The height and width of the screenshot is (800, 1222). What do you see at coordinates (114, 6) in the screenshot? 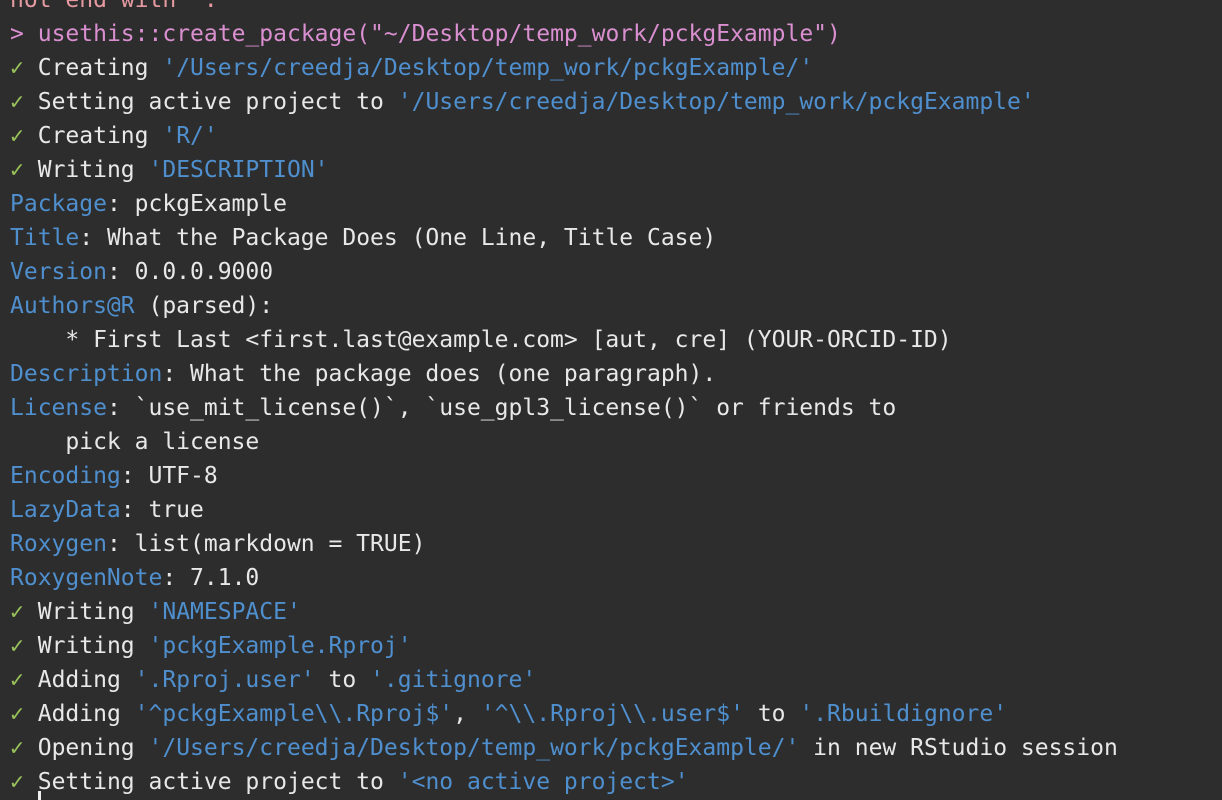
I see `partial-text: not end with '.` at bounding box center [114, 6].